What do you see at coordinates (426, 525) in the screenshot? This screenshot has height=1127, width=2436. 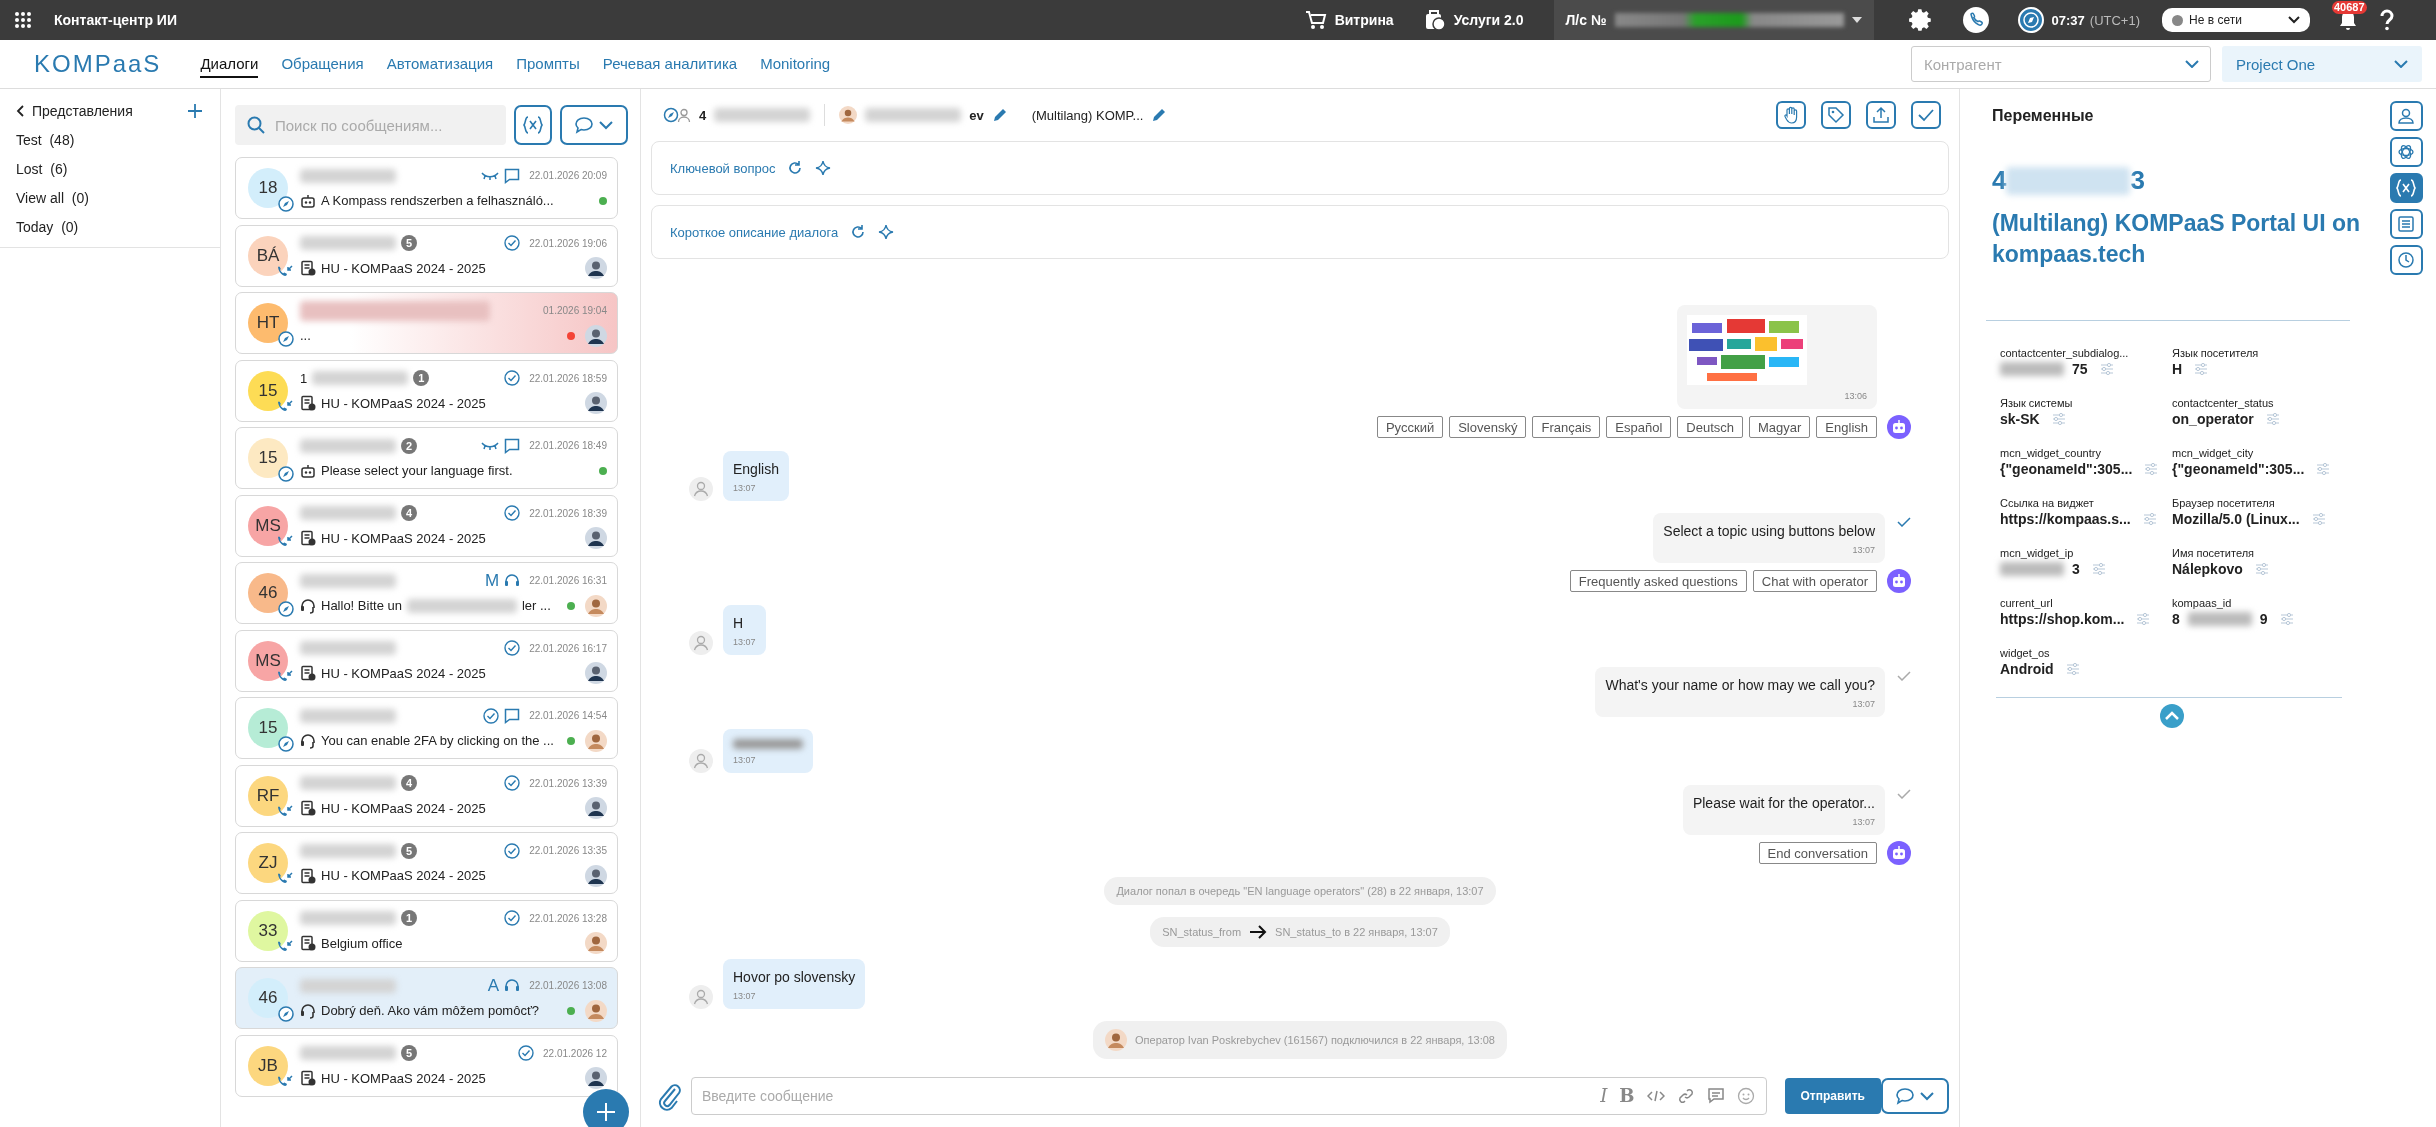 I see `dialog-card: MS 4 22.01.2026 18:39 HU - KOMPaaS 2024 - 2025` at bounding box center [426, 525].